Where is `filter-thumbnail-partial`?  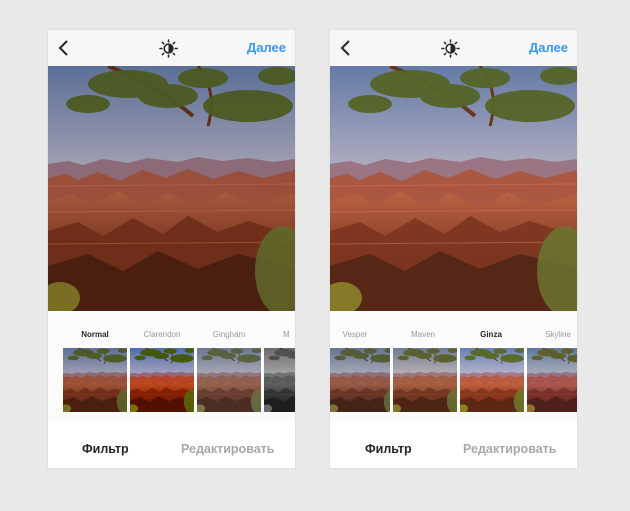
filter-thumbnail-partial is located at coordinates (279, 380).